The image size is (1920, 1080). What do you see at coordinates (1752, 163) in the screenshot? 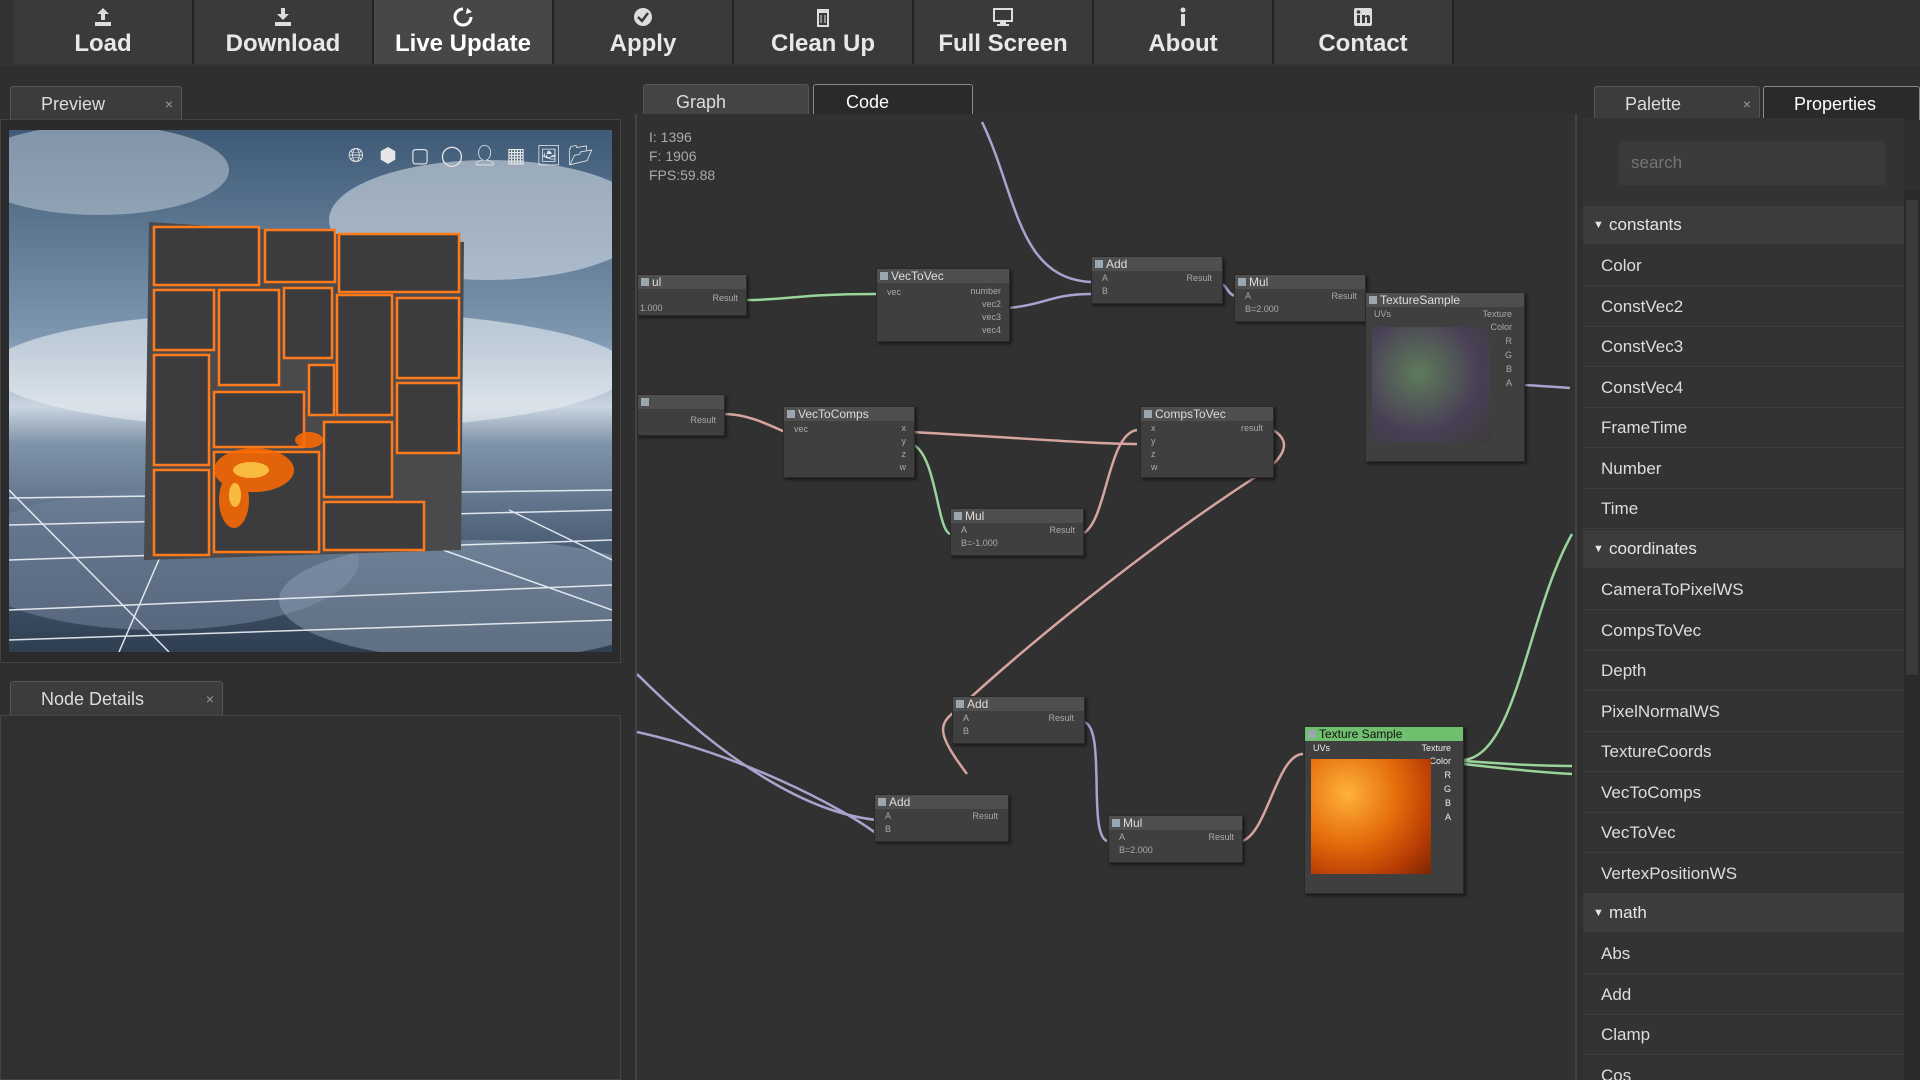
I see `search-input` at bounding box center [1752, 163].